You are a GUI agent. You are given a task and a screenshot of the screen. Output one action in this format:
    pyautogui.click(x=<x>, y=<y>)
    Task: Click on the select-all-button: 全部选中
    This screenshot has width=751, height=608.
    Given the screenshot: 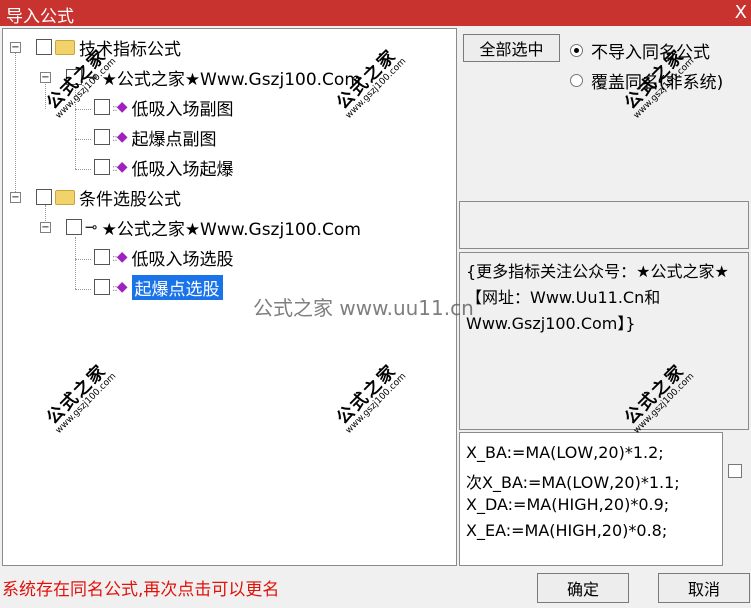 What is the action you would take?
    pyautogui.click(x=511, y=48)
    